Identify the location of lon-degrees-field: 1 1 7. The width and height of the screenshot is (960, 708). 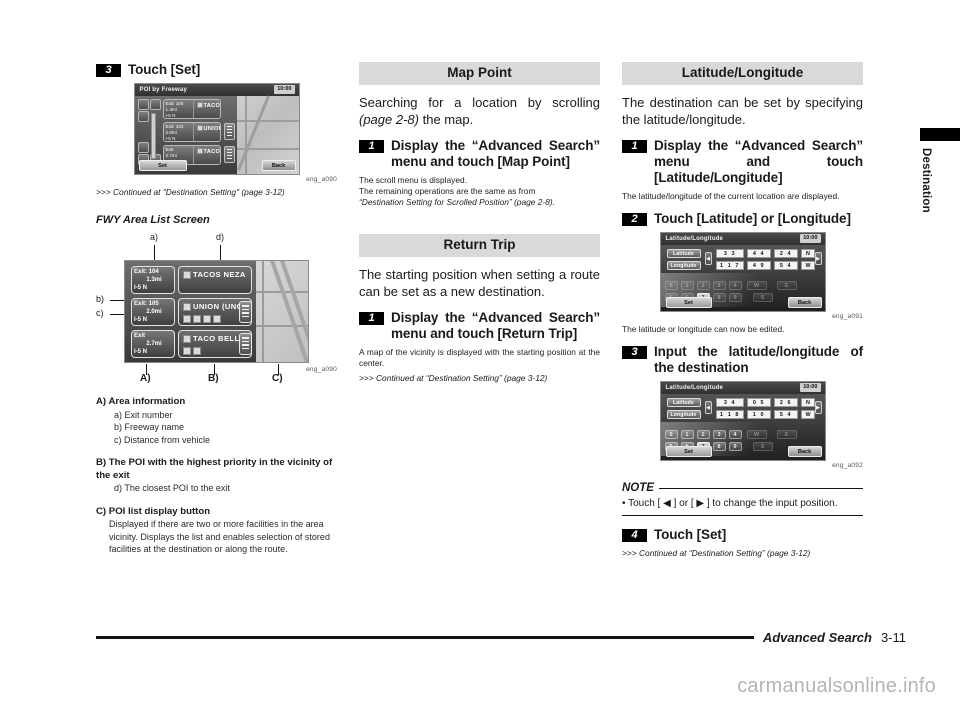
(729, 265).